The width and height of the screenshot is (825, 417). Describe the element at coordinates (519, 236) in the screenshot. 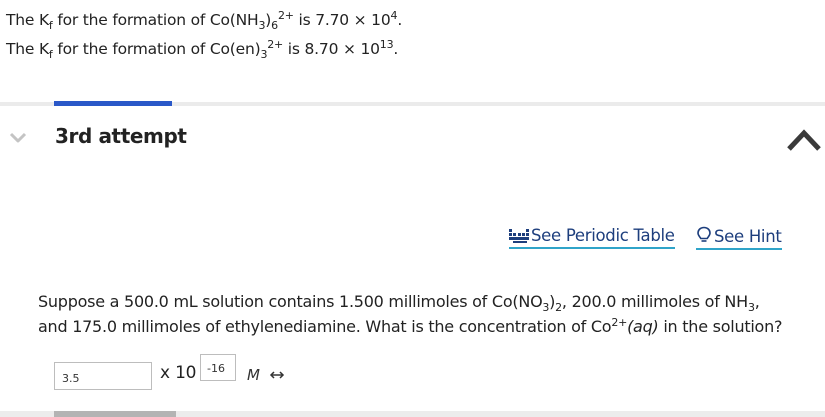

I see `periodic-table-icon` at that location.